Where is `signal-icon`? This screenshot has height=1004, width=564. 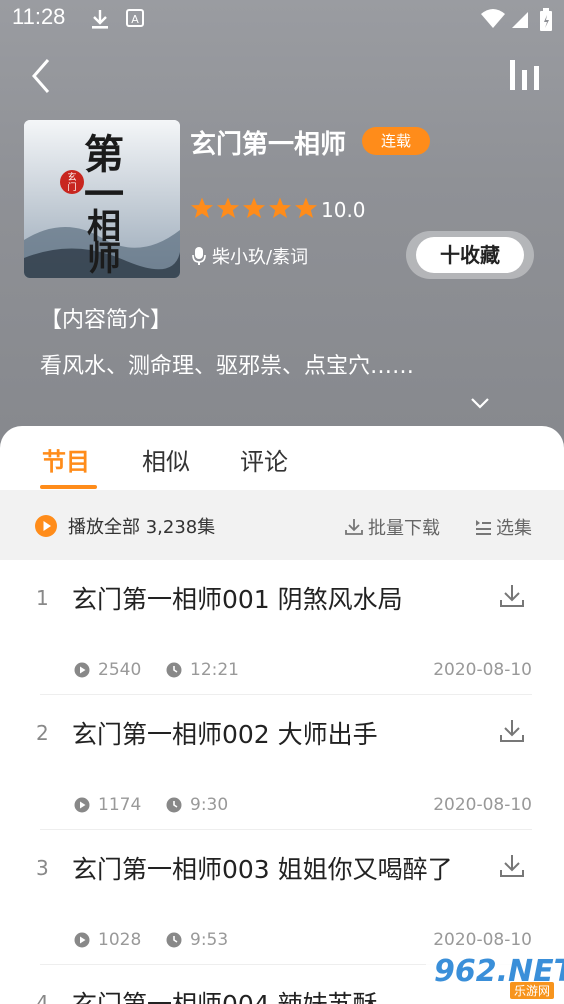
signal-icon is located at coordinates (520, 21).